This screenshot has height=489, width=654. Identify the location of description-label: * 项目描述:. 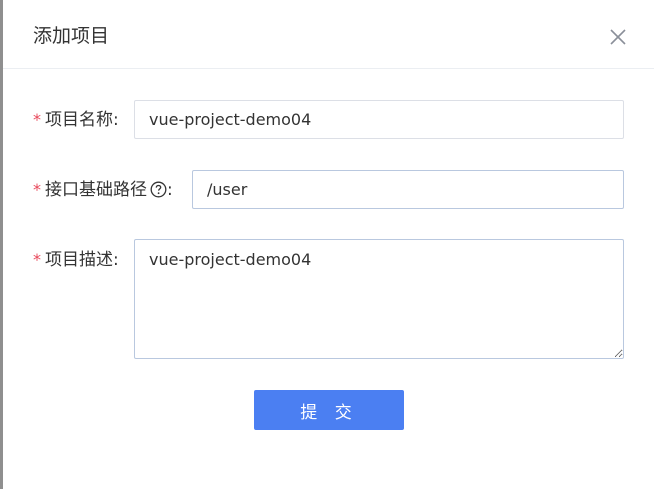
(76, 260).